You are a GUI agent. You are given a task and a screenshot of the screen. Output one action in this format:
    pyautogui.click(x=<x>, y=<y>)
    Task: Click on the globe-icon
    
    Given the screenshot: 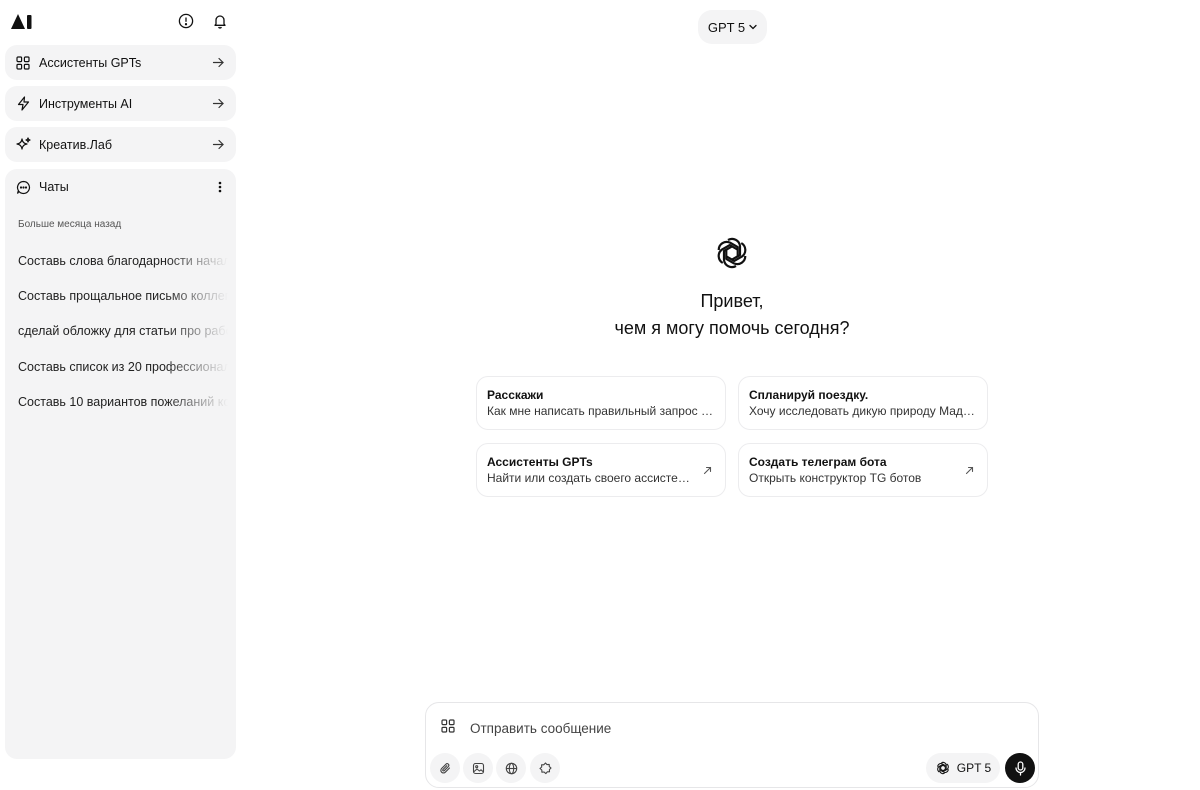 What is the action you would take?
    pyautogui.click(x=511, y=768)
    